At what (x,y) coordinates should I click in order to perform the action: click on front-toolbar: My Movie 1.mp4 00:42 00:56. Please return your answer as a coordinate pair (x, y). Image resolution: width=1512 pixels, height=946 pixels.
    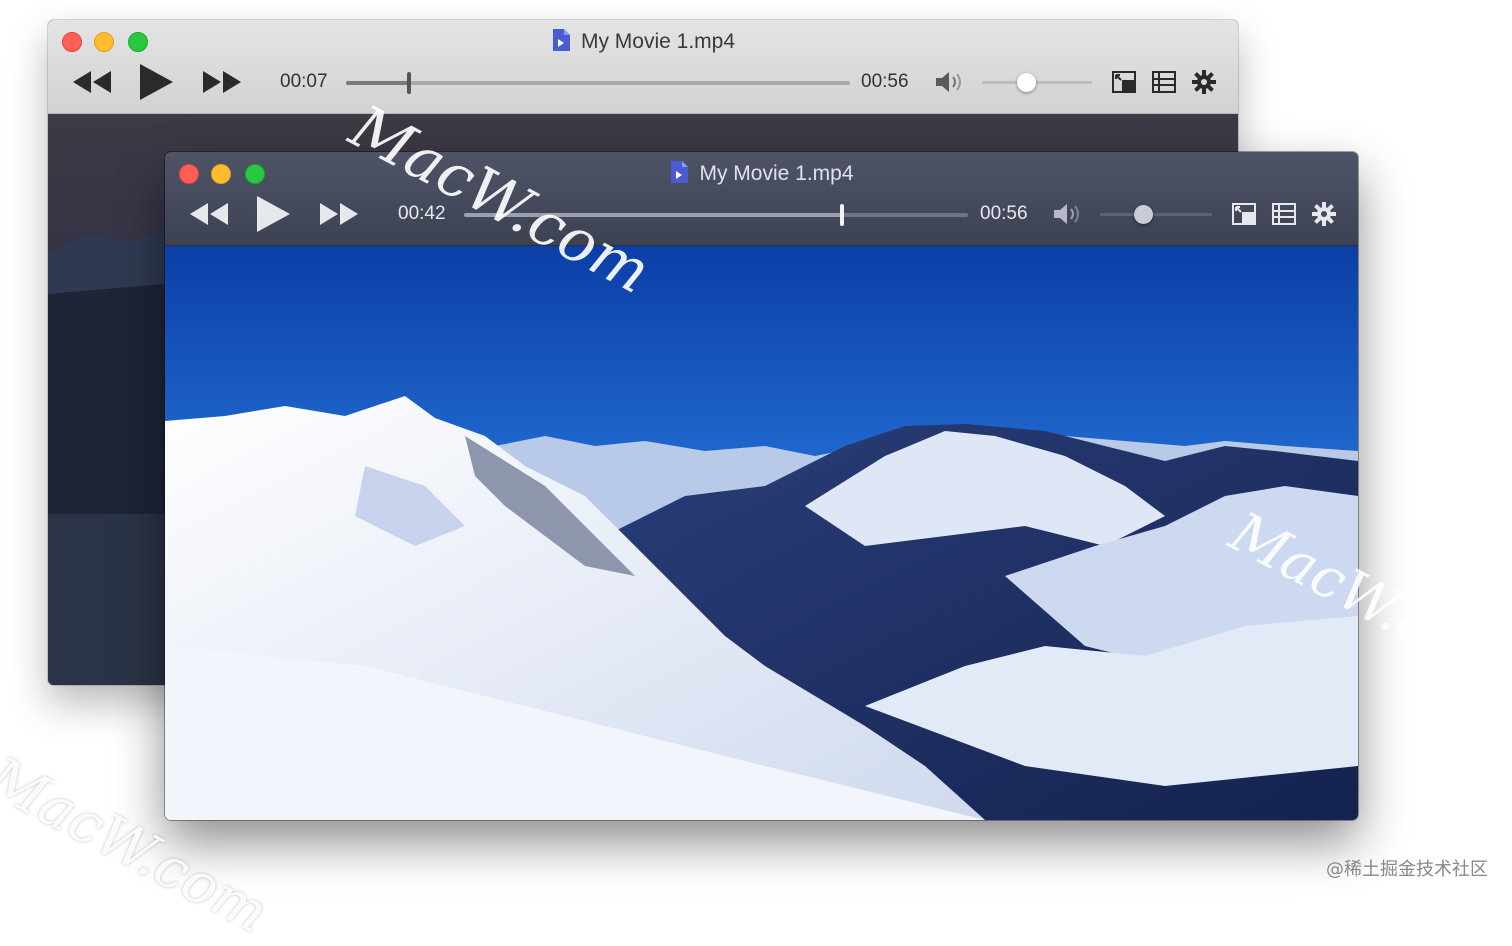
    Looking at the image, I should click on (761, 199).